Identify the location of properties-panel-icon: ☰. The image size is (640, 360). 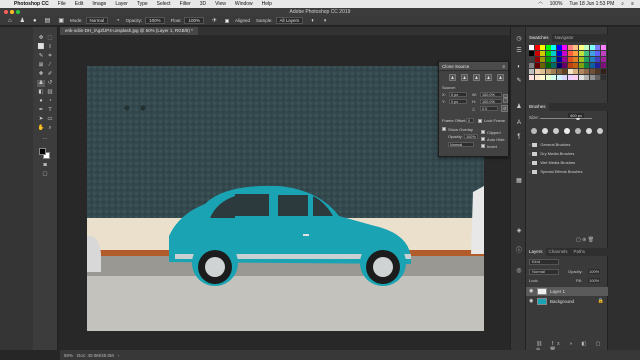
(519, 51).